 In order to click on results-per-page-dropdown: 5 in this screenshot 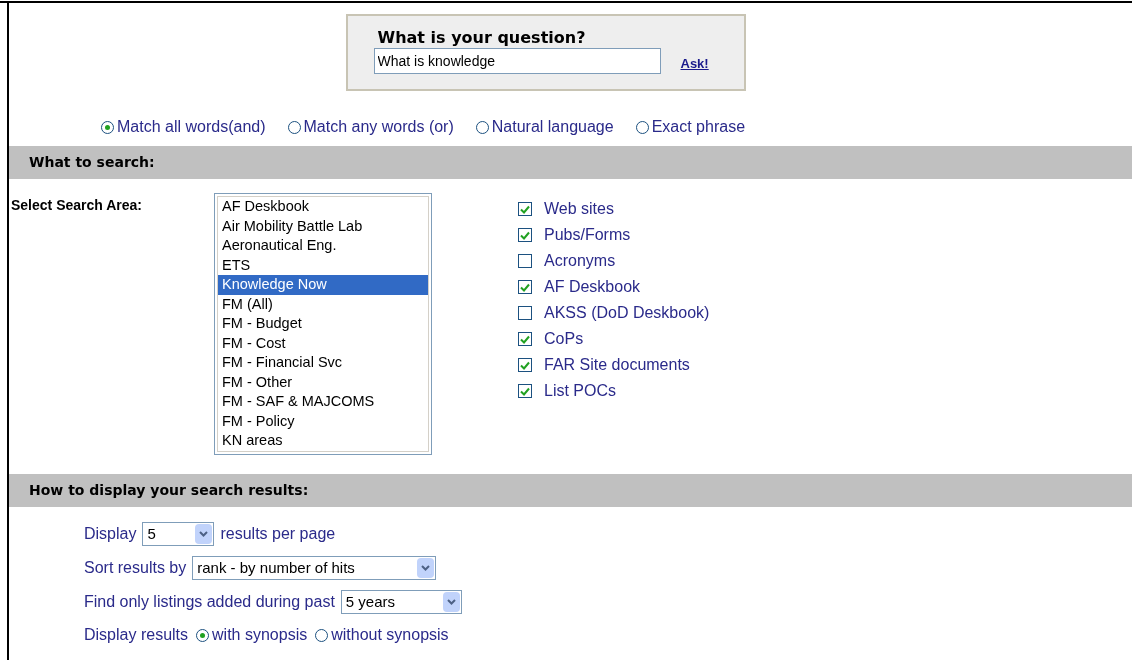, I will do `click(178, 534)`.